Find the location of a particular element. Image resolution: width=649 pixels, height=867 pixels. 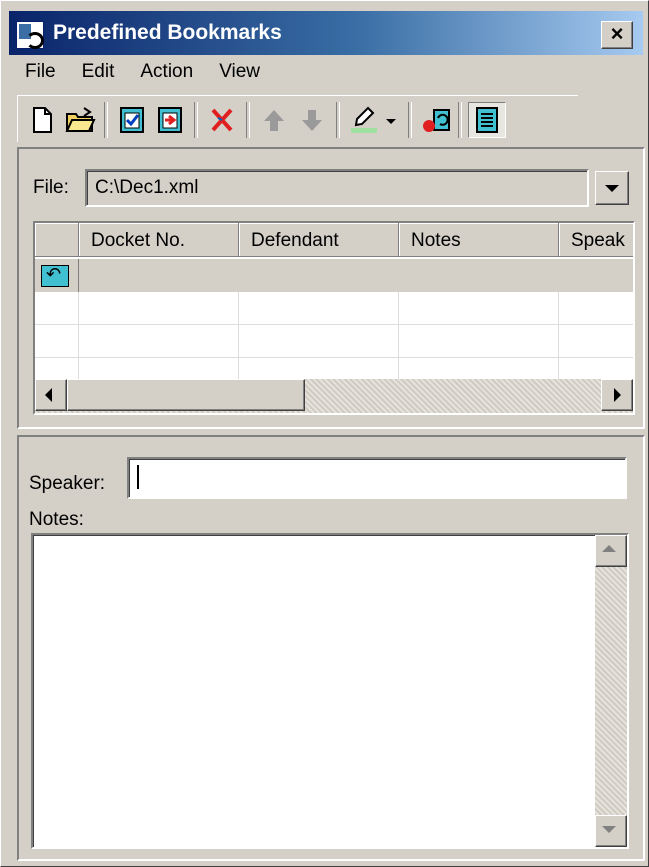

menu-bar: File Edit Action View is located at coordinates (141, 74).